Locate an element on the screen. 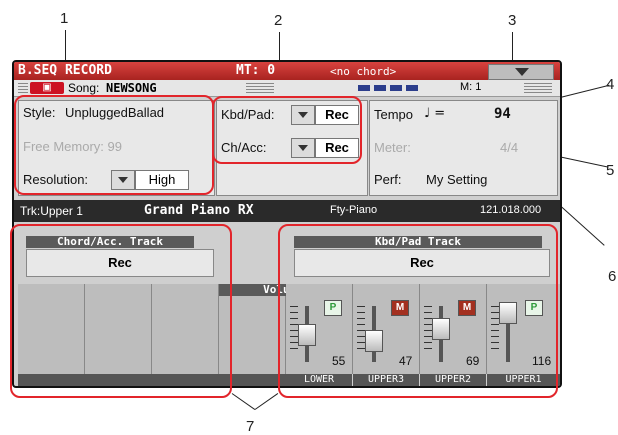 The width and height of the screenshot is (618, 435). chord-indicator: <no chord> is located at coordinates (363, 71).